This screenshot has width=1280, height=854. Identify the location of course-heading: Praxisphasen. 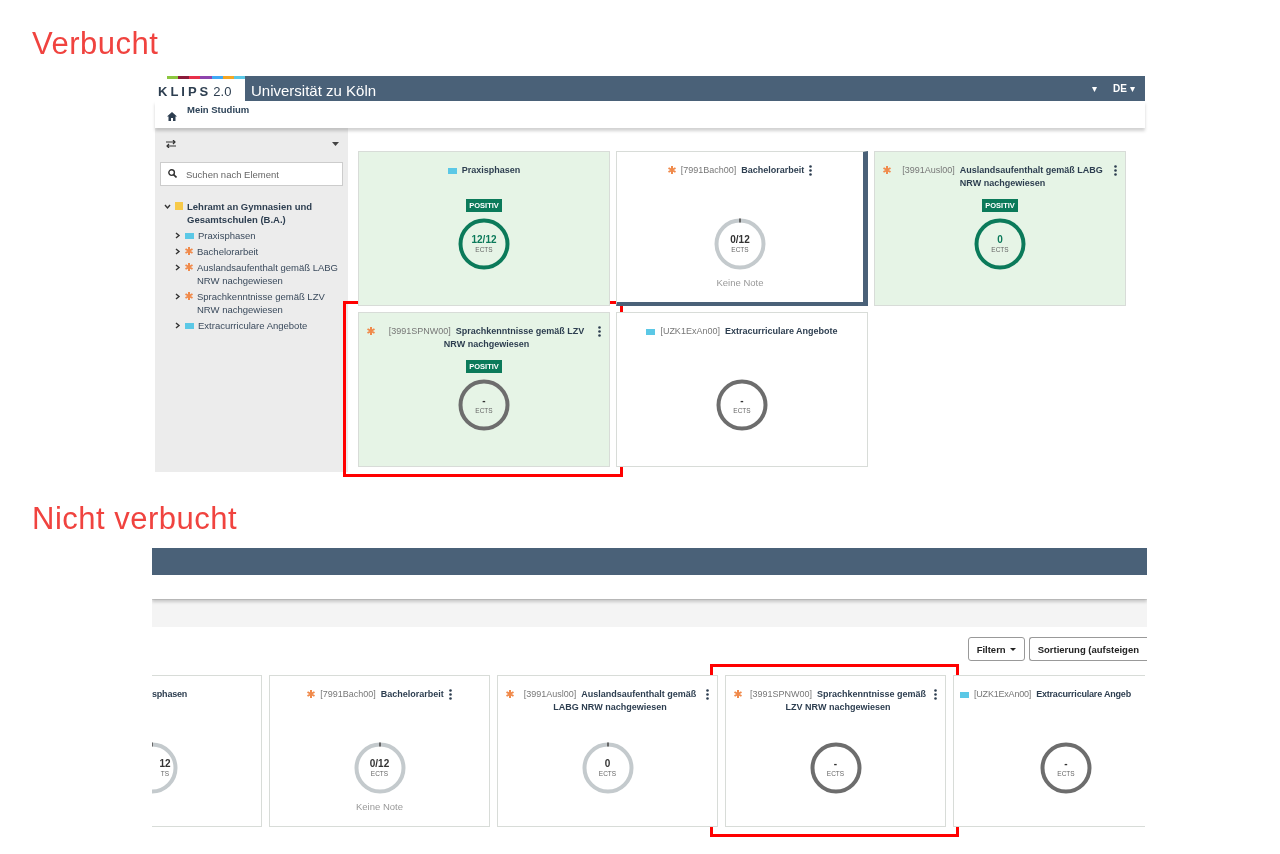
(491, 170).